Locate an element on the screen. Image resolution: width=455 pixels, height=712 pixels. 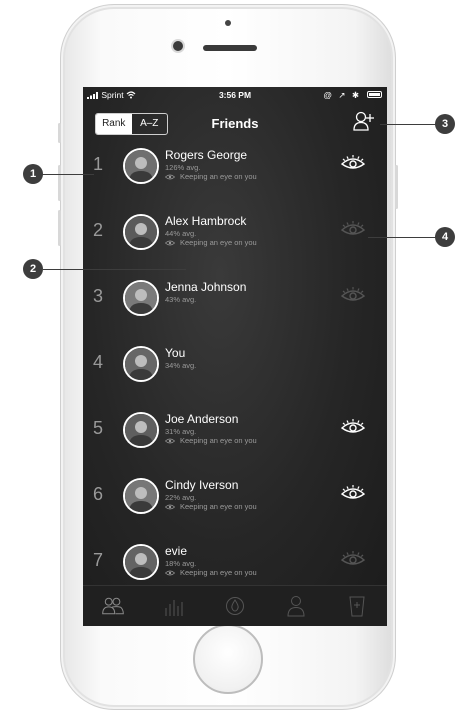
callout-2-leader is located at coordinates (114, 269).